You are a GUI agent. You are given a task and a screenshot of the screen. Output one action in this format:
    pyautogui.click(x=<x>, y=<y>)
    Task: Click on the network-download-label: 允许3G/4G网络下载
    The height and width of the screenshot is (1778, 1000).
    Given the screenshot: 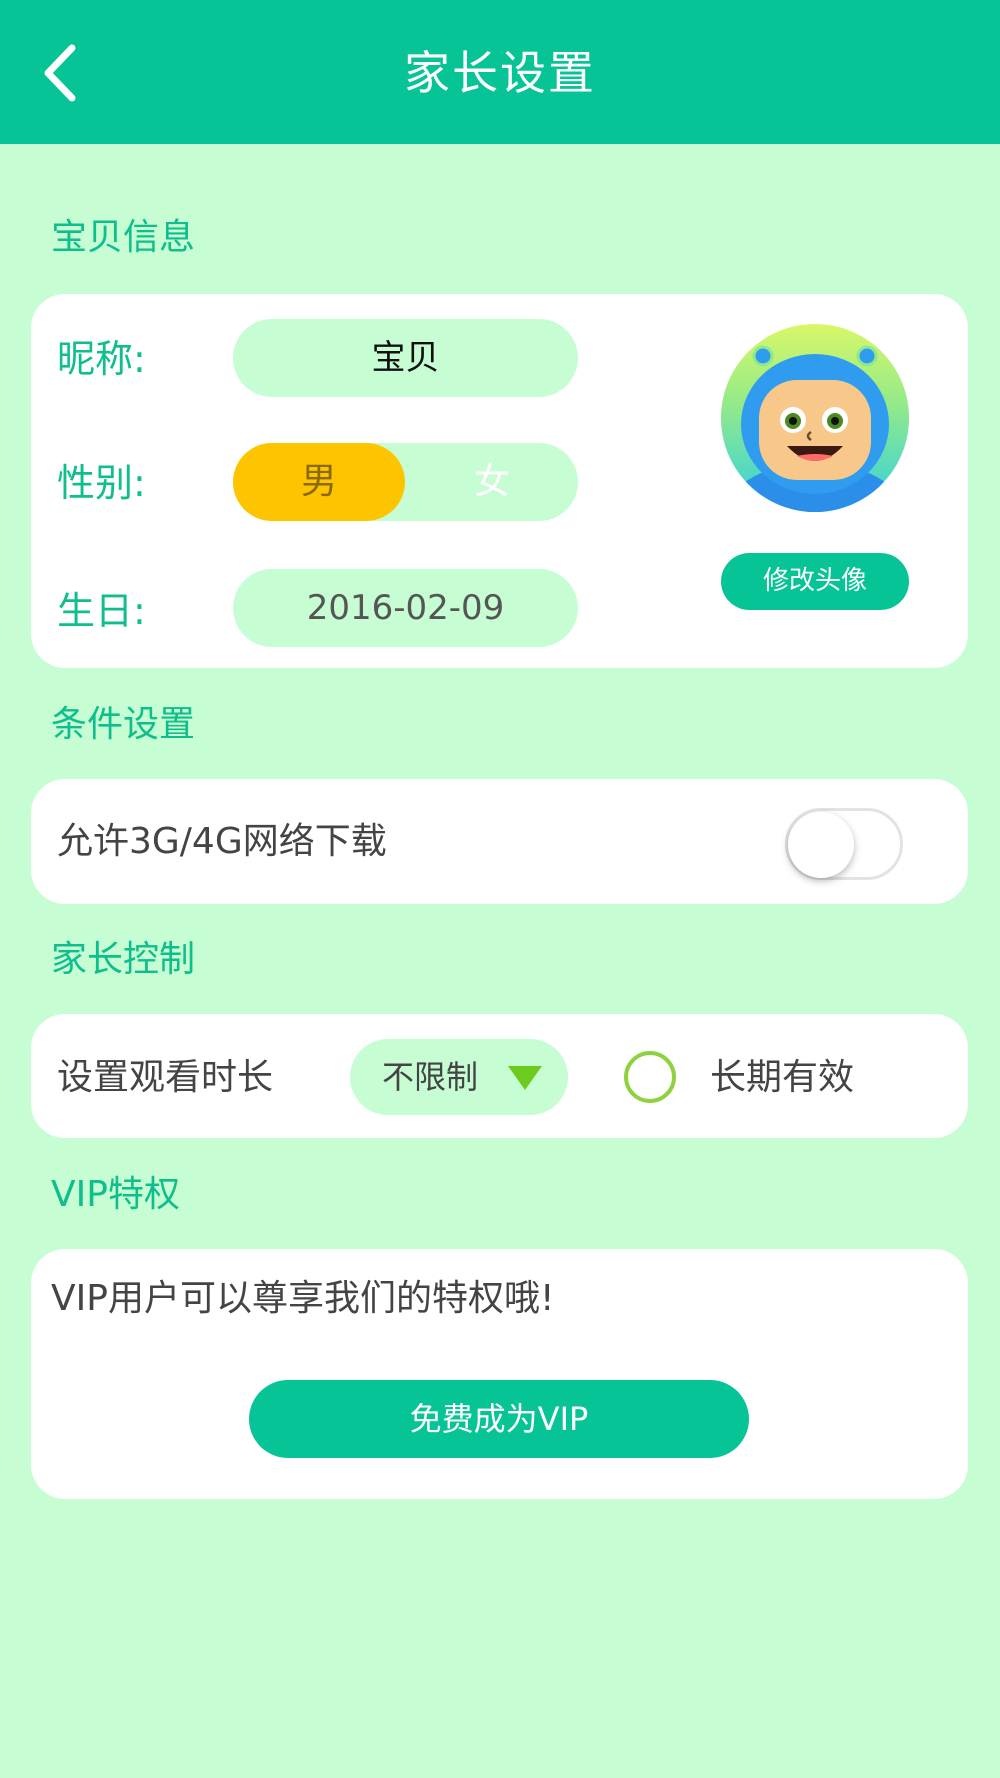 What is the action you would take?
    pyautogui.click(x=222, y=841)
    